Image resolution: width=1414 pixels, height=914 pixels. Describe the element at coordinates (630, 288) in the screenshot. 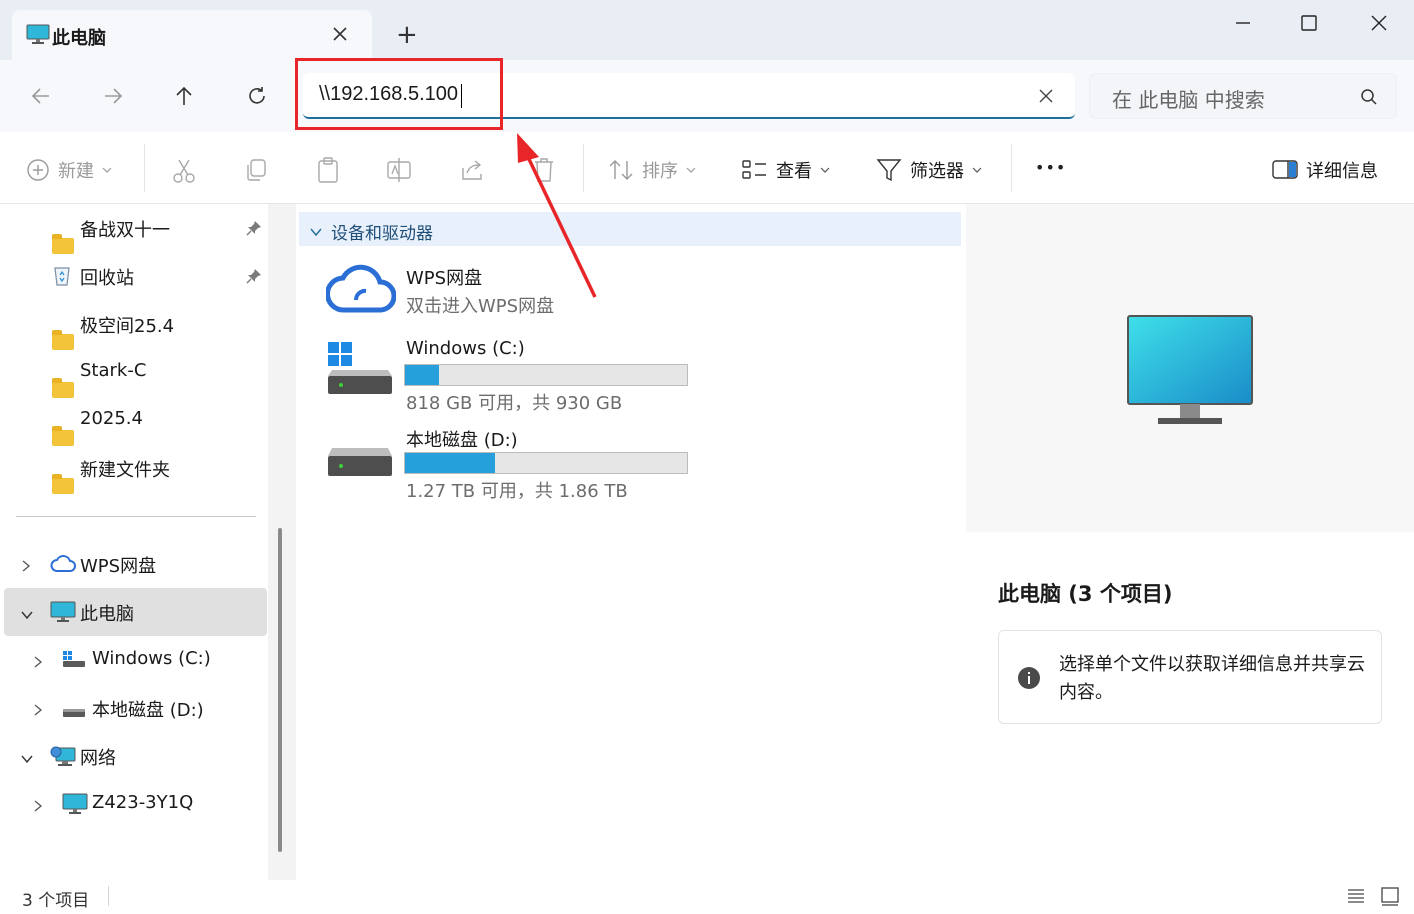

I see `drive-item-wps: WPS网盘 双击进入WPS网盘` at that location.